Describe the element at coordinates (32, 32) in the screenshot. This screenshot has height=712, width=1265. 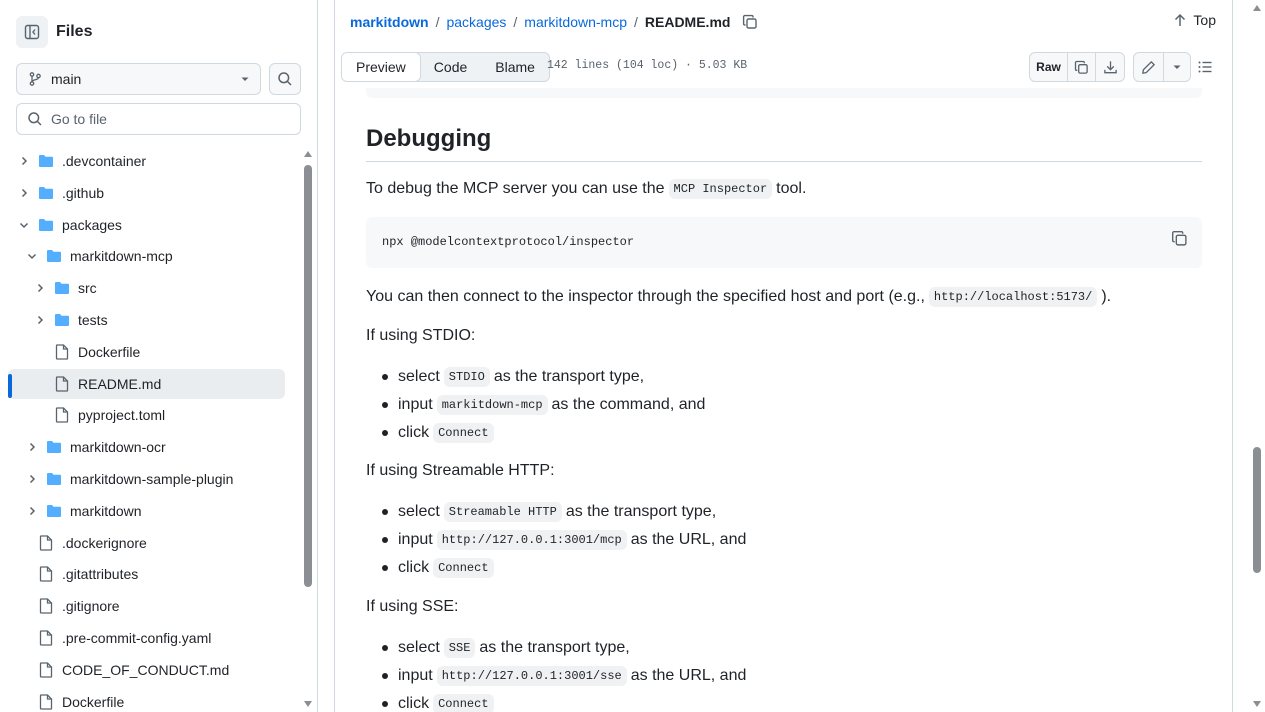
I see `collapse-sidebar-button` at that location.